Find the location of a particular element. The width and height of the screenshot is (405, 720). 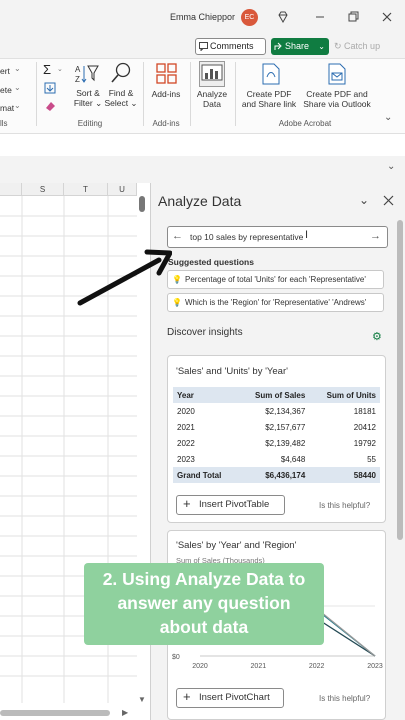

insert-pivotchart-label: Insert PivotChart is located at coordinates (234, 697).